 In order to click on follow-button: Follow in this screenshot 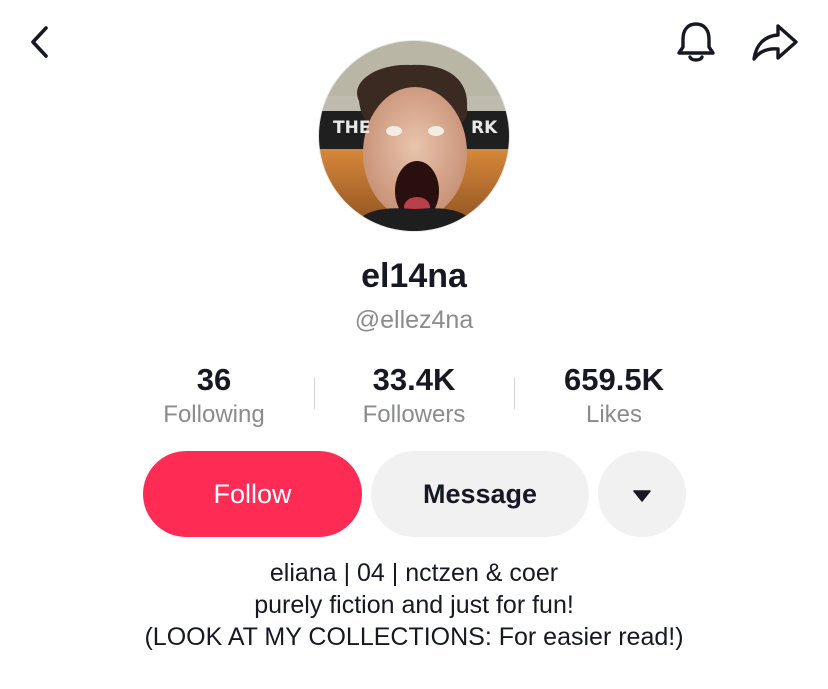, I will do `click(252, 494)`.